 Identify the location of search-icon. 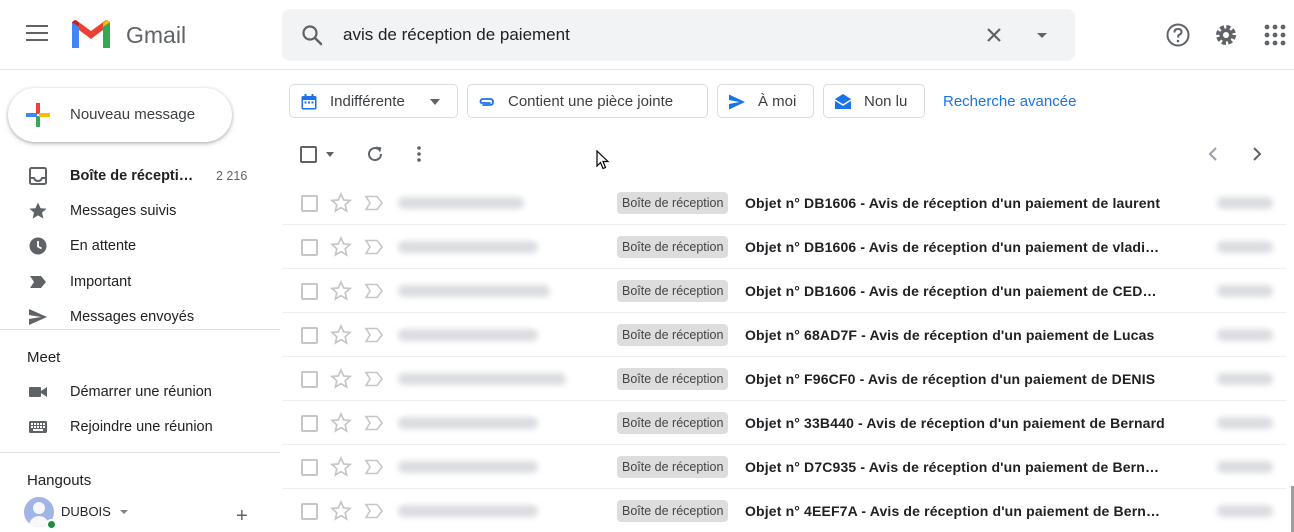
(312, 35).